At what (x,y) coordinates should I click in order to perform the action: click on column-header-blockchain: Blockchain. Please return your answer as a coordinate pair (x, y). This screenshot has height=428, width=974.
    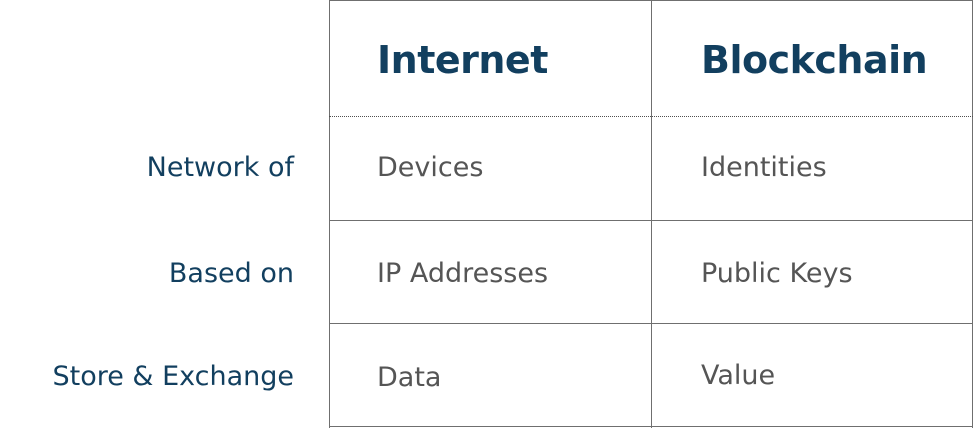
    Looking at the image, I should click on (814, 60).